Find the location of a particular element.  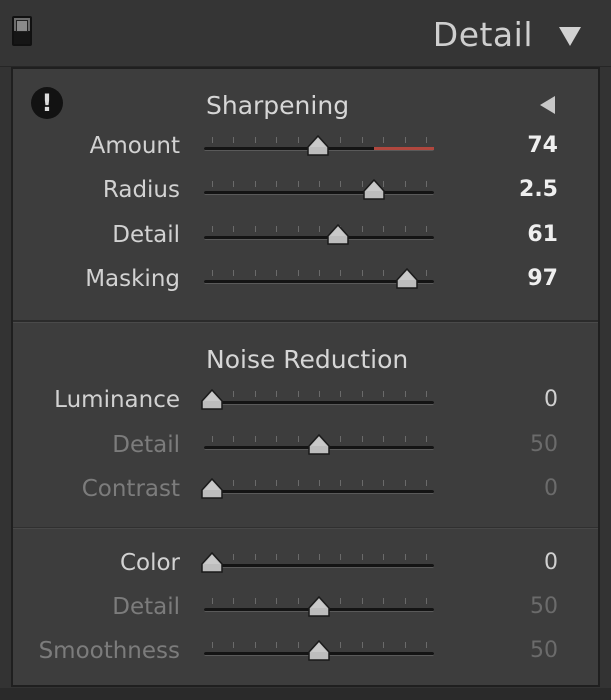

slider-row-amount: Amount 74 is located at coordinates (305, 149).